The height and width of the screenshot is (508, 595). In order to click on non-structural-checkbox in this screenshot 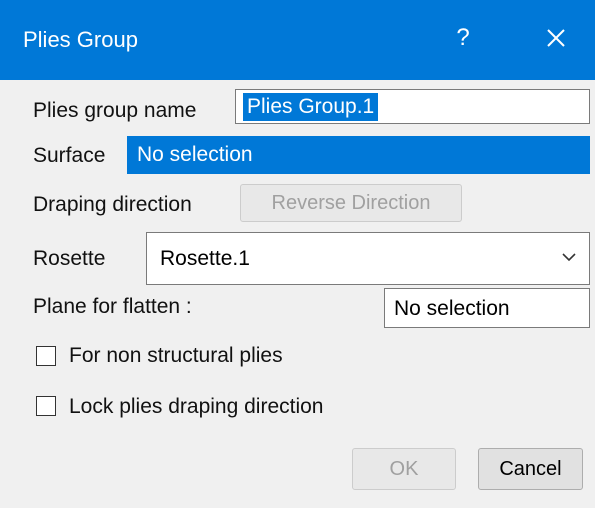, I will do `click(46, 356)`.